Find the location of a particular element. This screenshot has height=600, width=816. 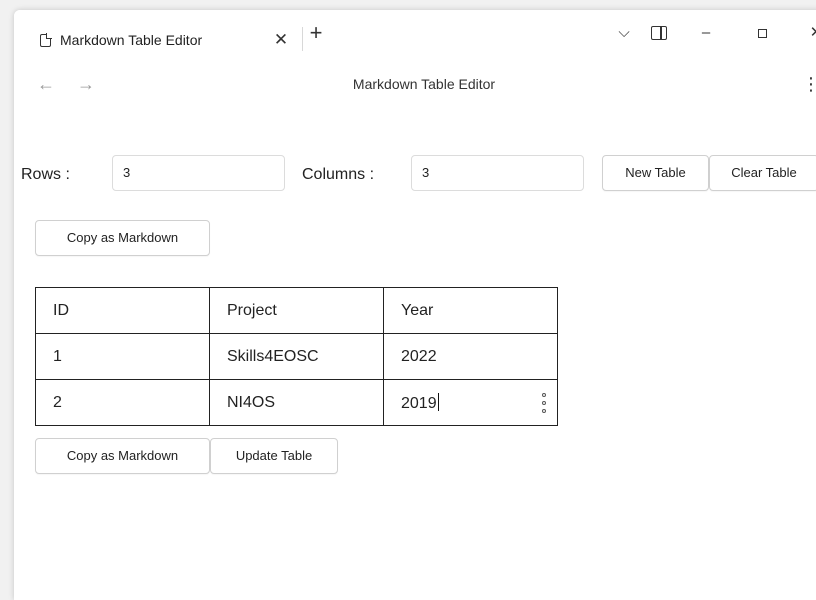

tab-title: Markdown Table Editor is located at coordinates (131, 40).